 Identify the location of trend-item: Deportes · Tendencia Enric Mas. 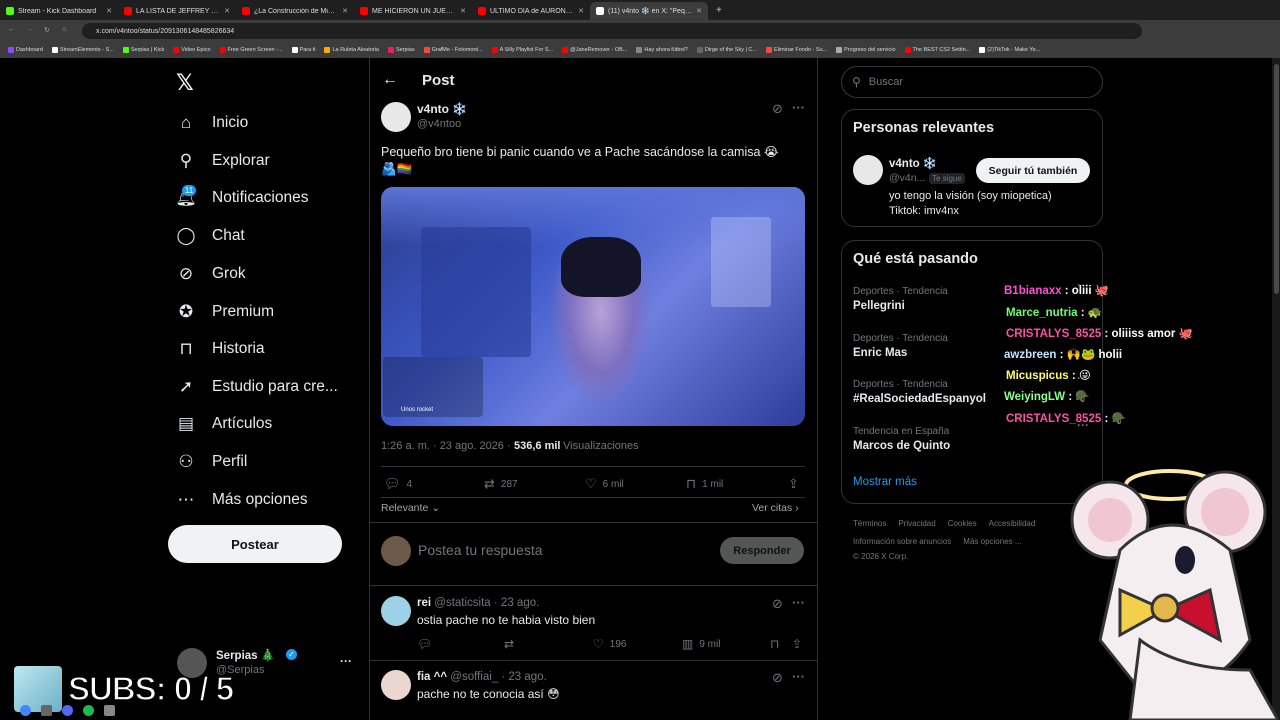
(900, 346).